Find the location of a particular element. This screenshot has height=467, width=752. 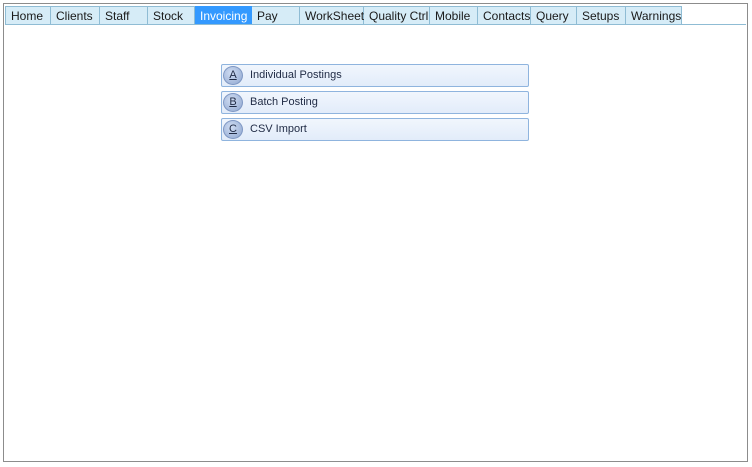

tab-invoicing: Invoicing is located at coordinates (223, 15).